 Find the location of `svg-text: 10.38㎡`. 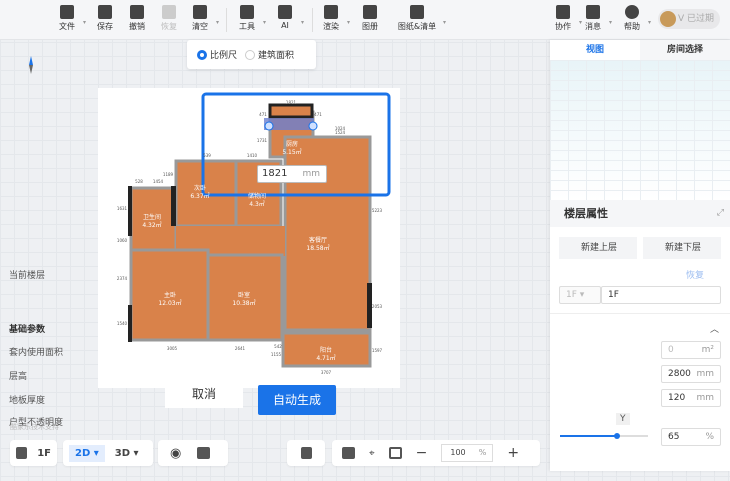

svg-text: 10.38㎡ is located at coordinates (243, 303).